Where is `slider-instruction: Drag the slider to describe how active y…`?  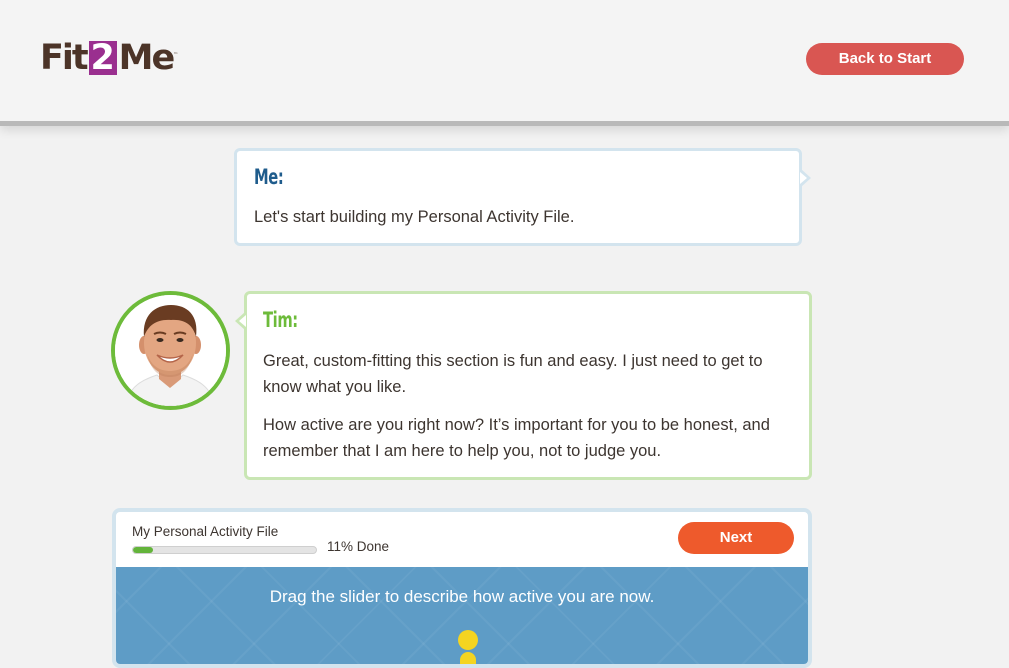
slider-instruction: Drag the slider to describe how active y… is located at coordinates (462, 596).